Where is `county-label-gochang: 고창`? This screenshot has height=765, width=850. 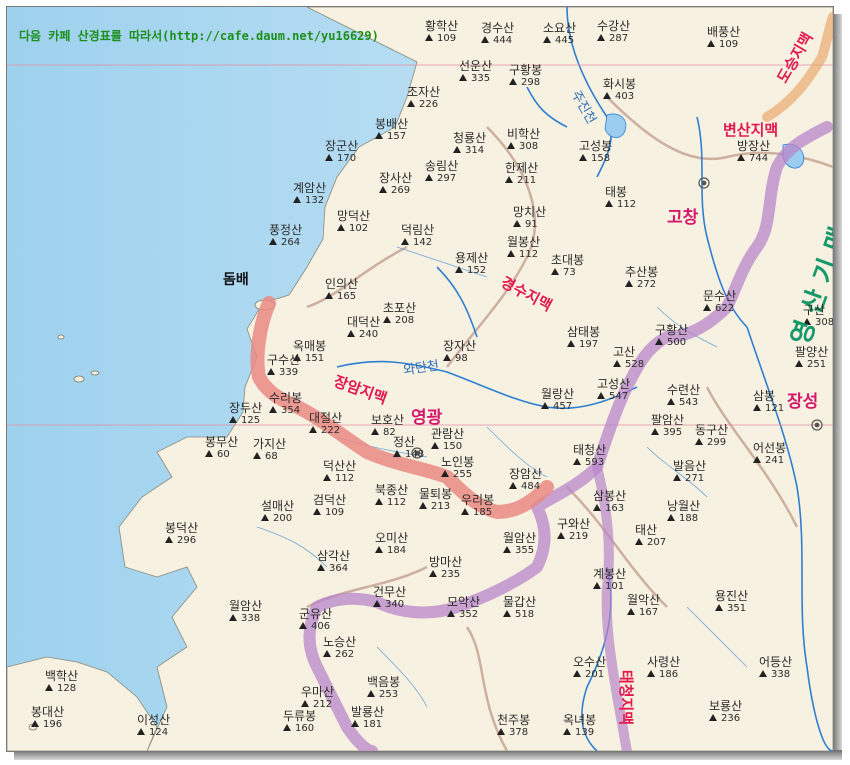
county-label-gochang: 고창 is located at coordinates (683, 218).